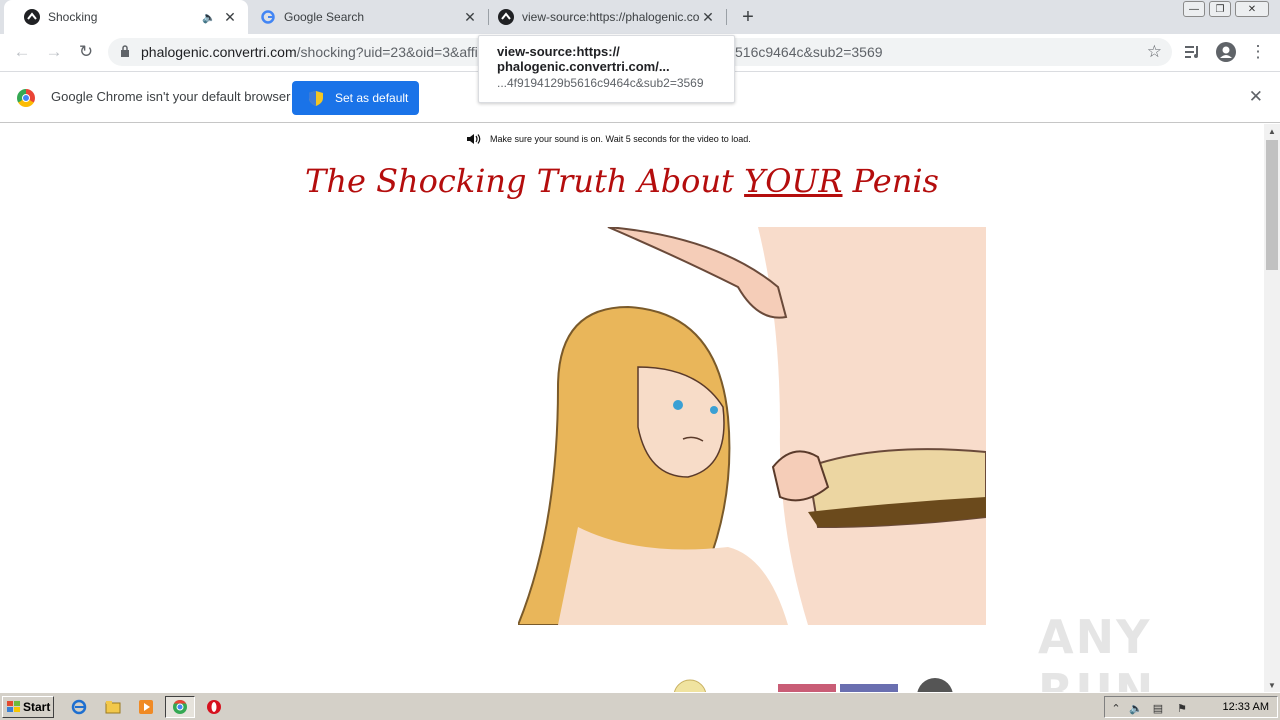 The height and width of the screenshot is (720, 1280). What do you see at coordinates (1272, 131) in the screenshot?
I see `scroll-up-arrow-icon: ▲` at bounding box center [1272, 131].